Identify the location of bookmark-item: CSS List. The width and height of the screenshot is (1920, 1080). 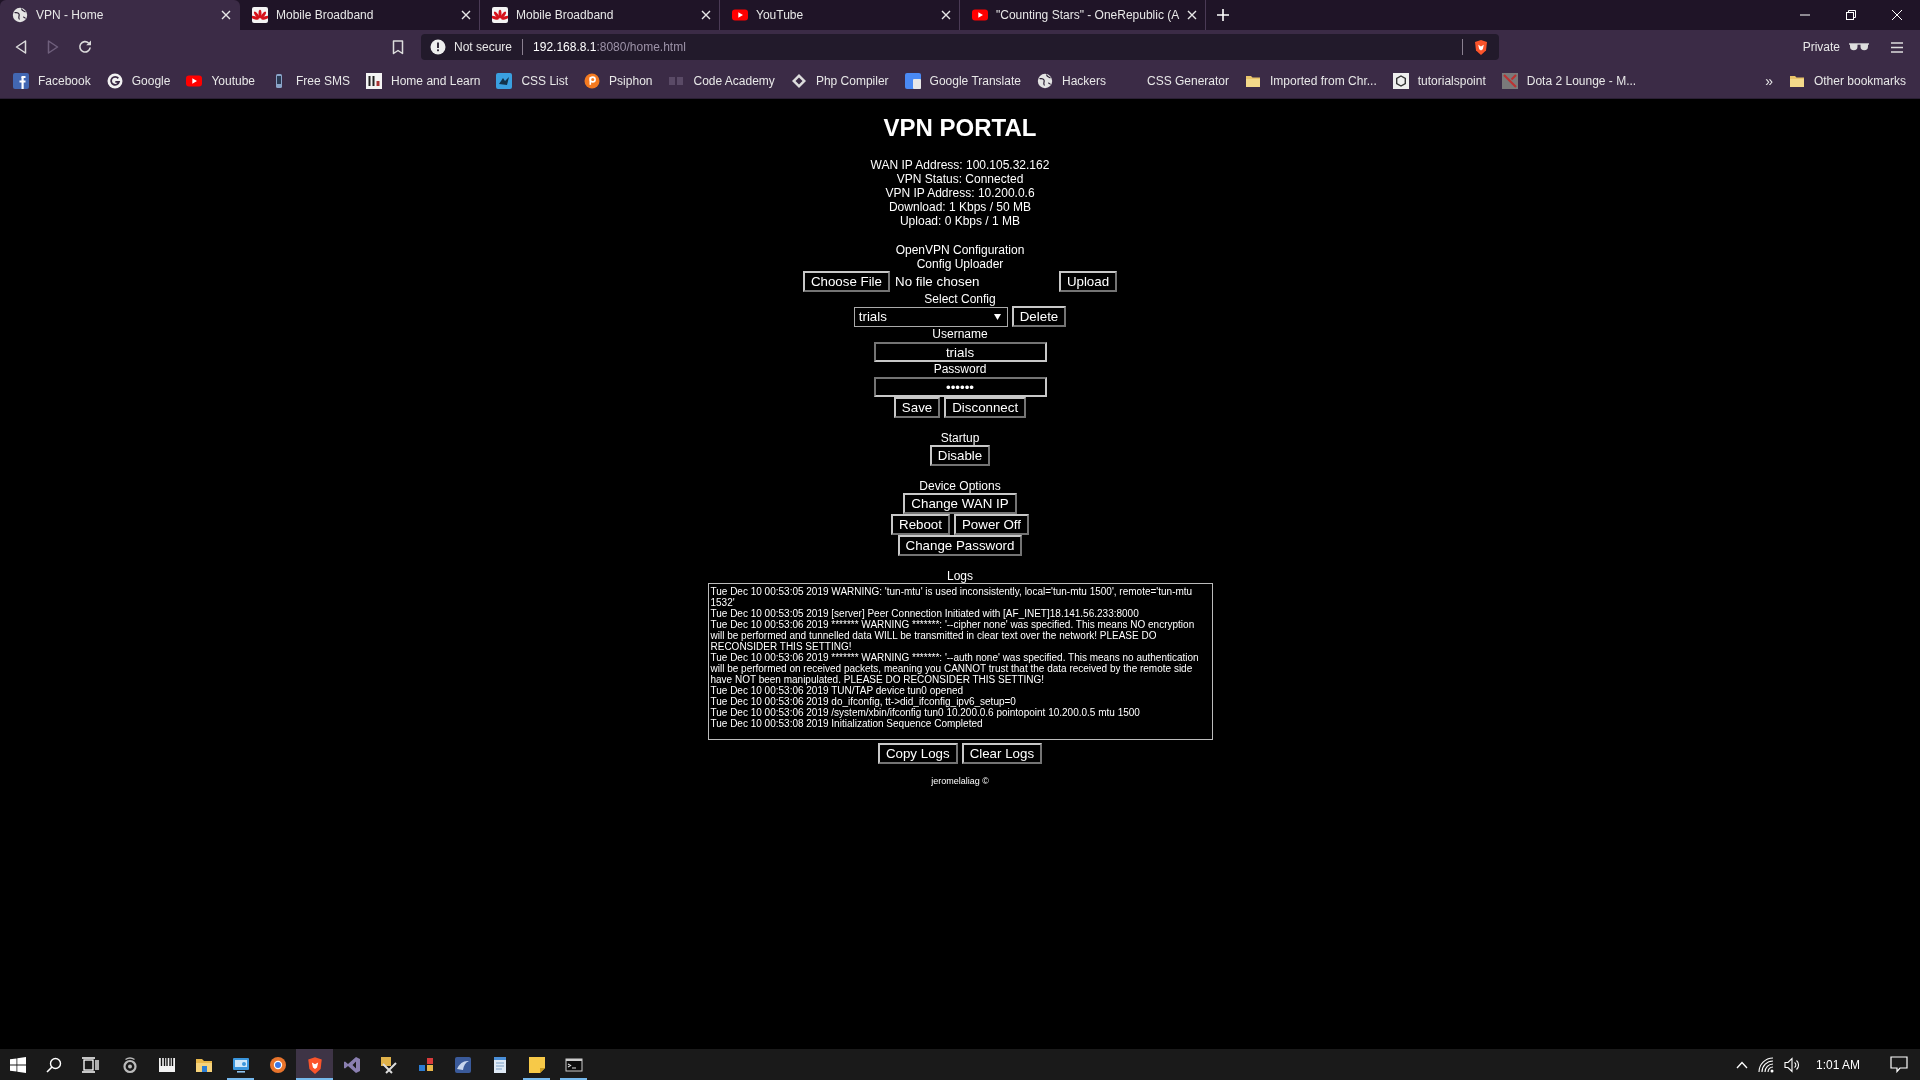
(532, 81).